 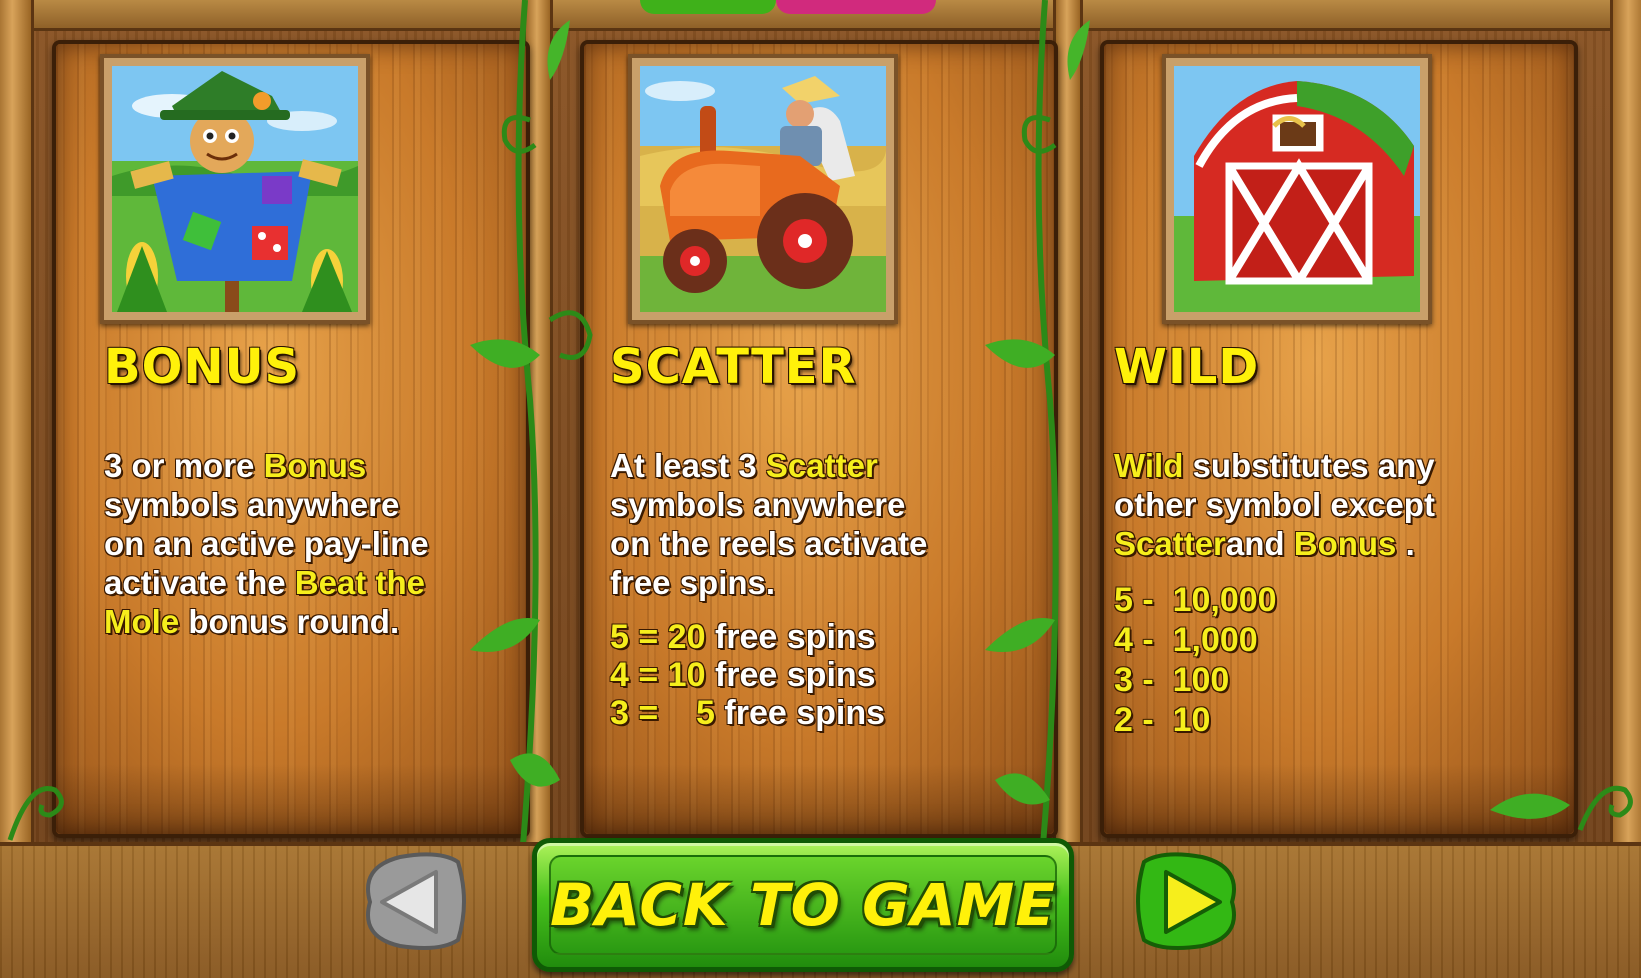 What do you see at coordinates (202, 367) in the screenshot?
I see `bonus-title: BONUS` at bounding box center [202, 367].